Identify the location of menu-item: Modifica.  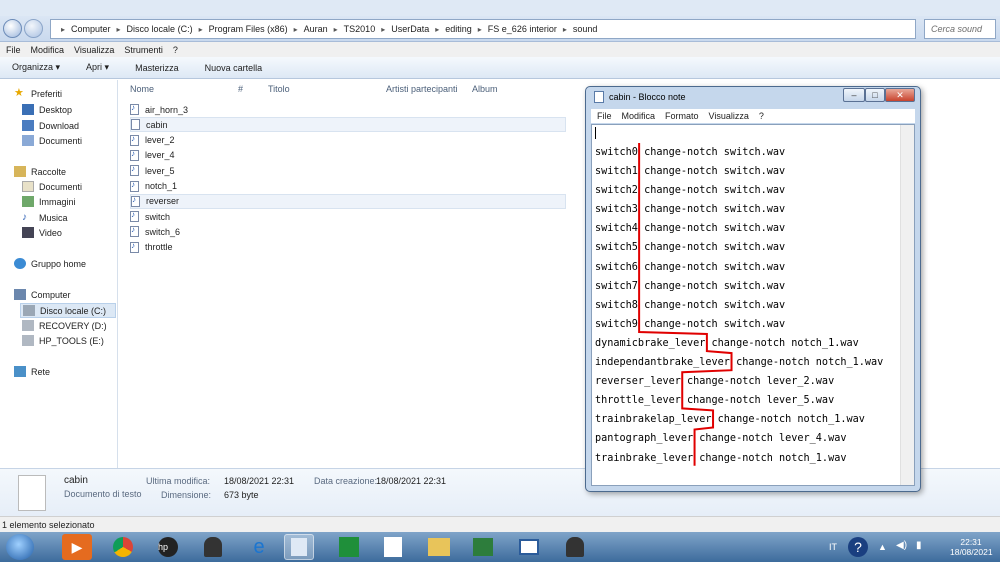
(48, 50).